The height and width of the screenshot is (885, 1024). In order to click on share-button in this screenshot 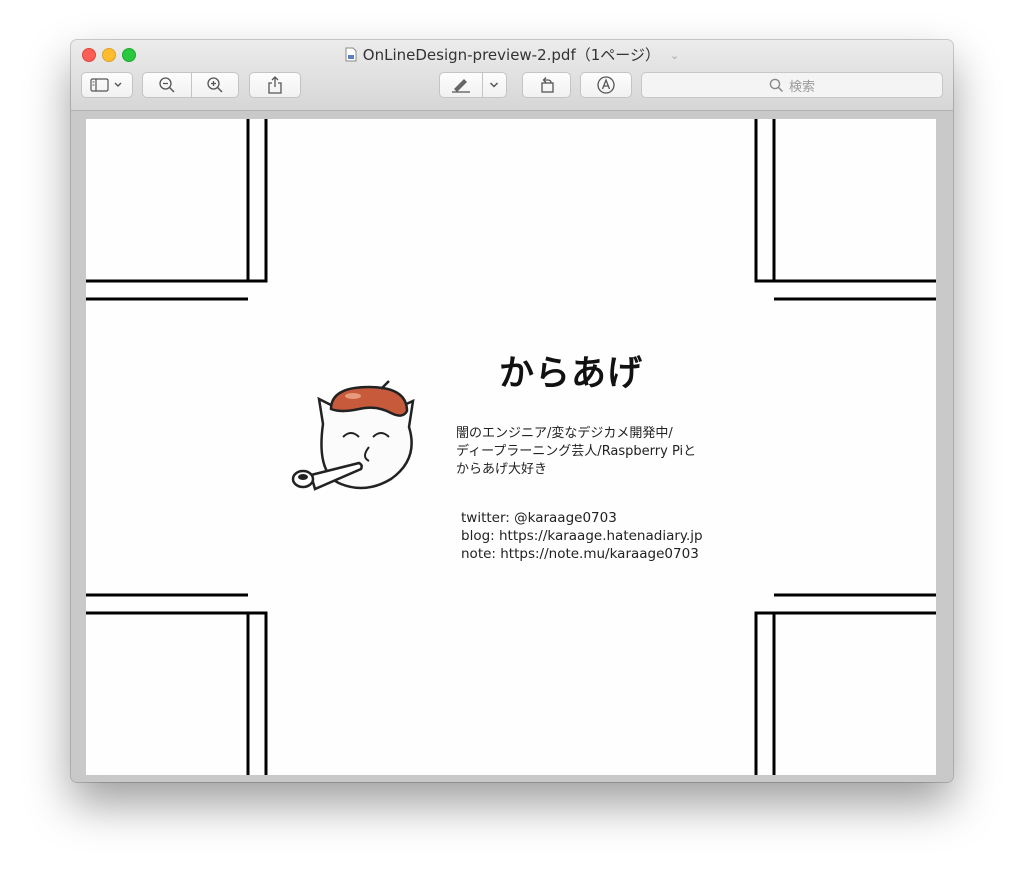, I will do `click(275, 85)`.